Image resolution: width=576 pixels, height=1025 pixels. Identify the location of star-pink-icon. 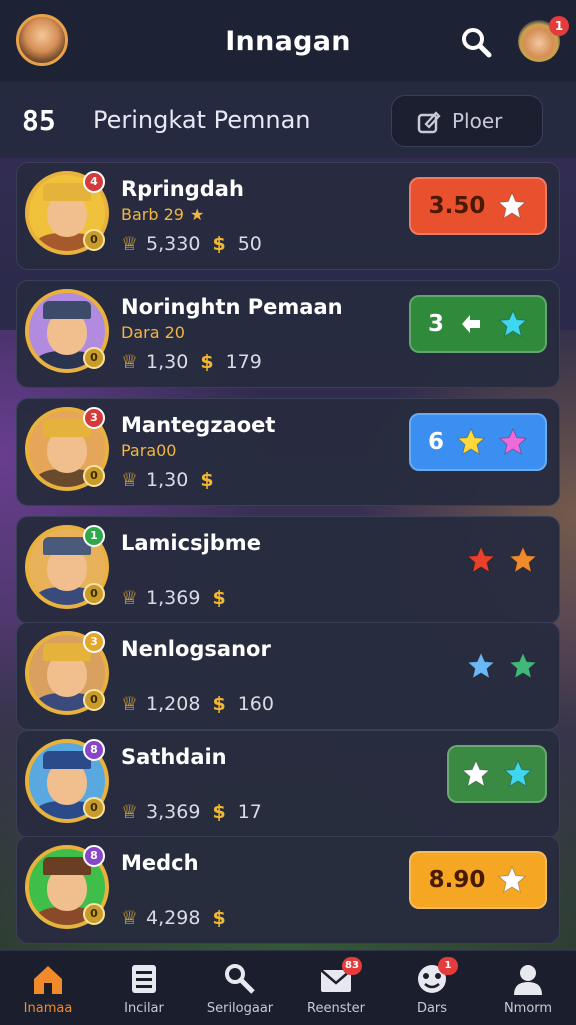
(513, 441).